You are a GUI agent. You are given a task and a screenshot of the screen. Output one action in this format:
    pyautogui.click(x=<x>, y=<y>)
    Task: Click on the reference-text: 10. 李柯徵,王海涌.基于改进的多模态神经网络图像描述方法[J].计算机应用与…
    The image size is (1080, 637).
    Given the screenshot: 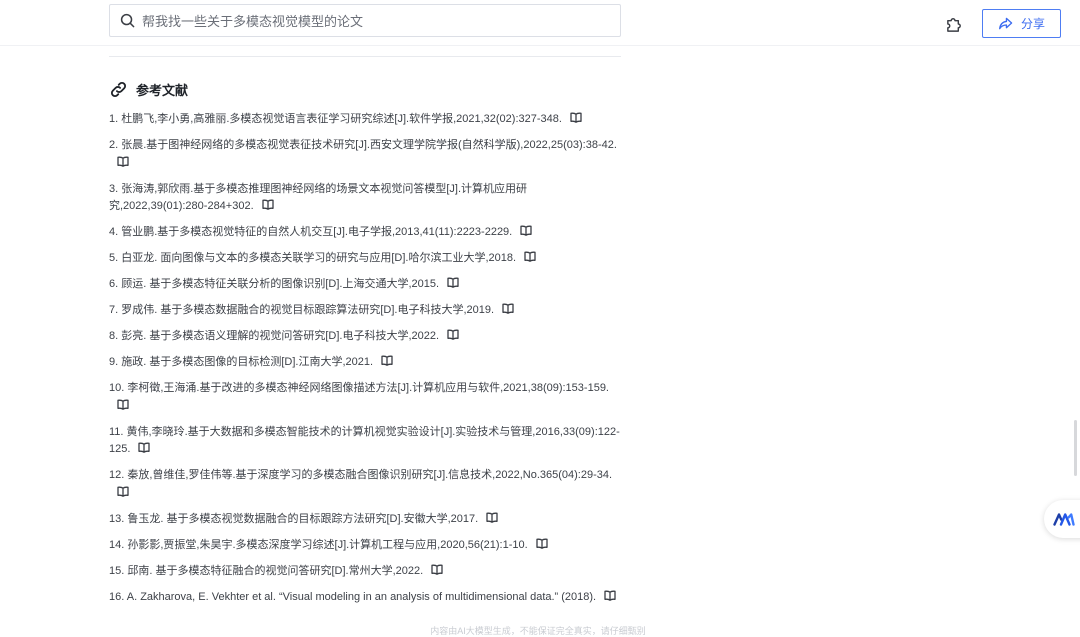 What is the action you would take?
    pyautogui.click(x=359, y=388)
    